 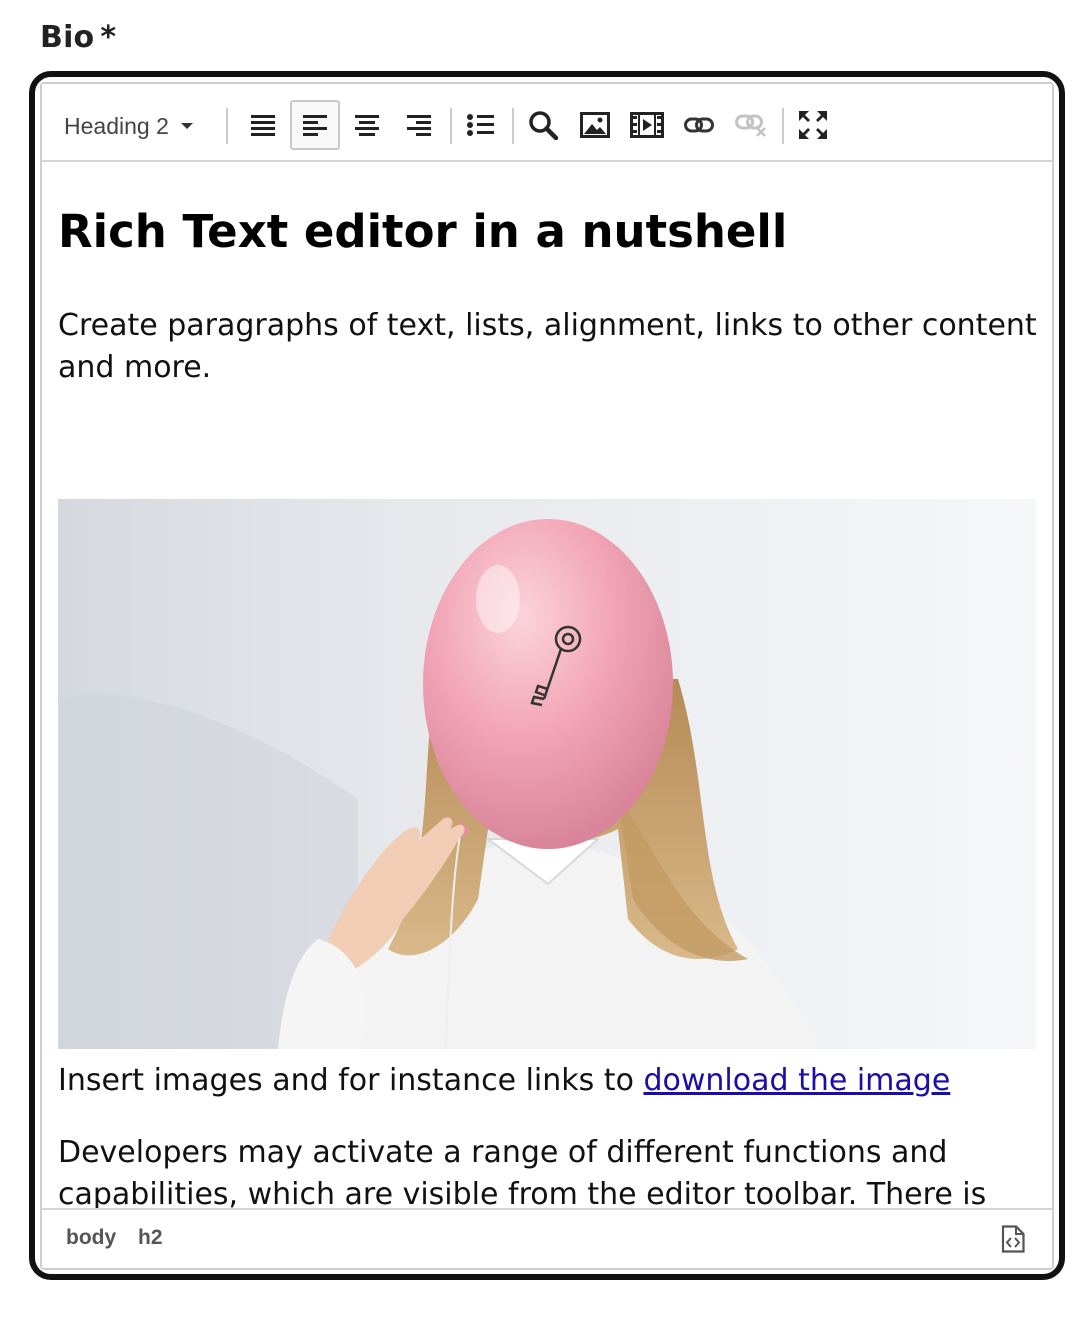 I want to click on image-icon, so click(x=595, y=125).